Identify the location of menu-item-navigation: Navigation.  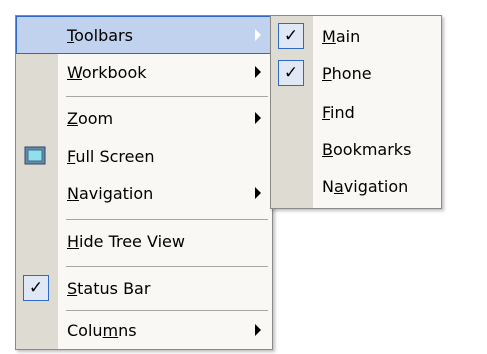
(144, 193).